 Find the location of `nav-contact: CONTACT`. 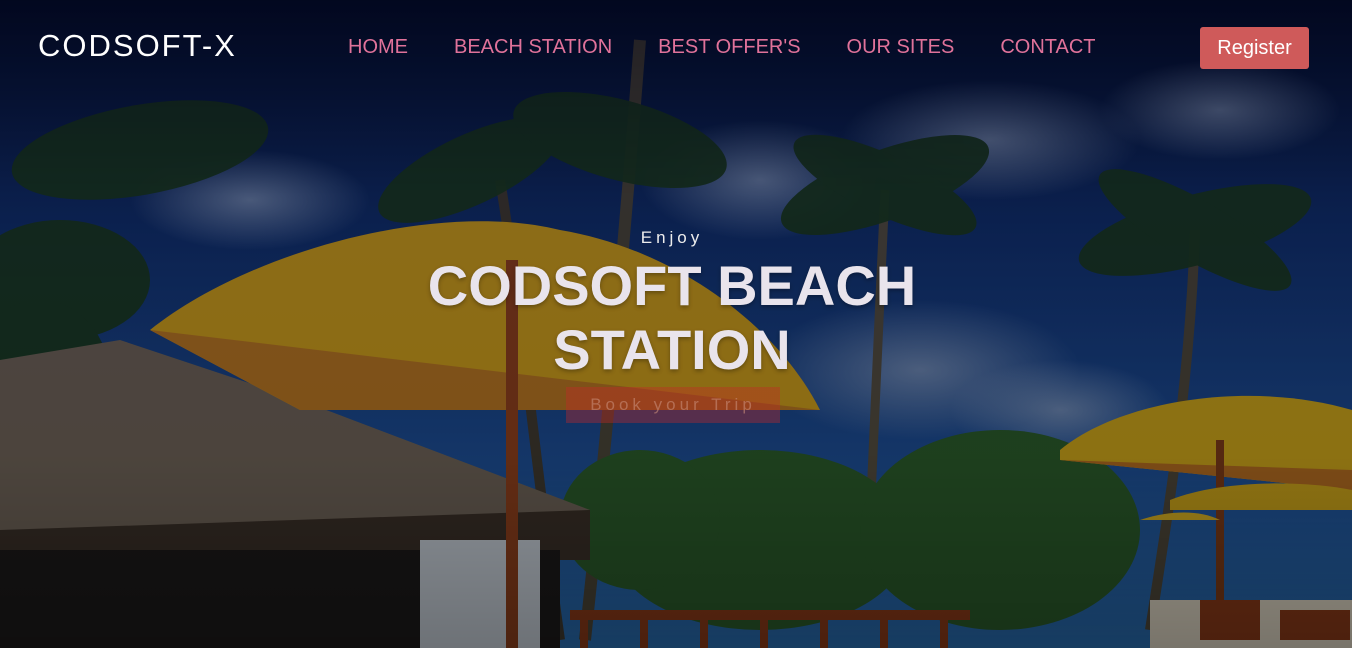

nav-contact: CONTACT is located at coordinates (1047, 47).